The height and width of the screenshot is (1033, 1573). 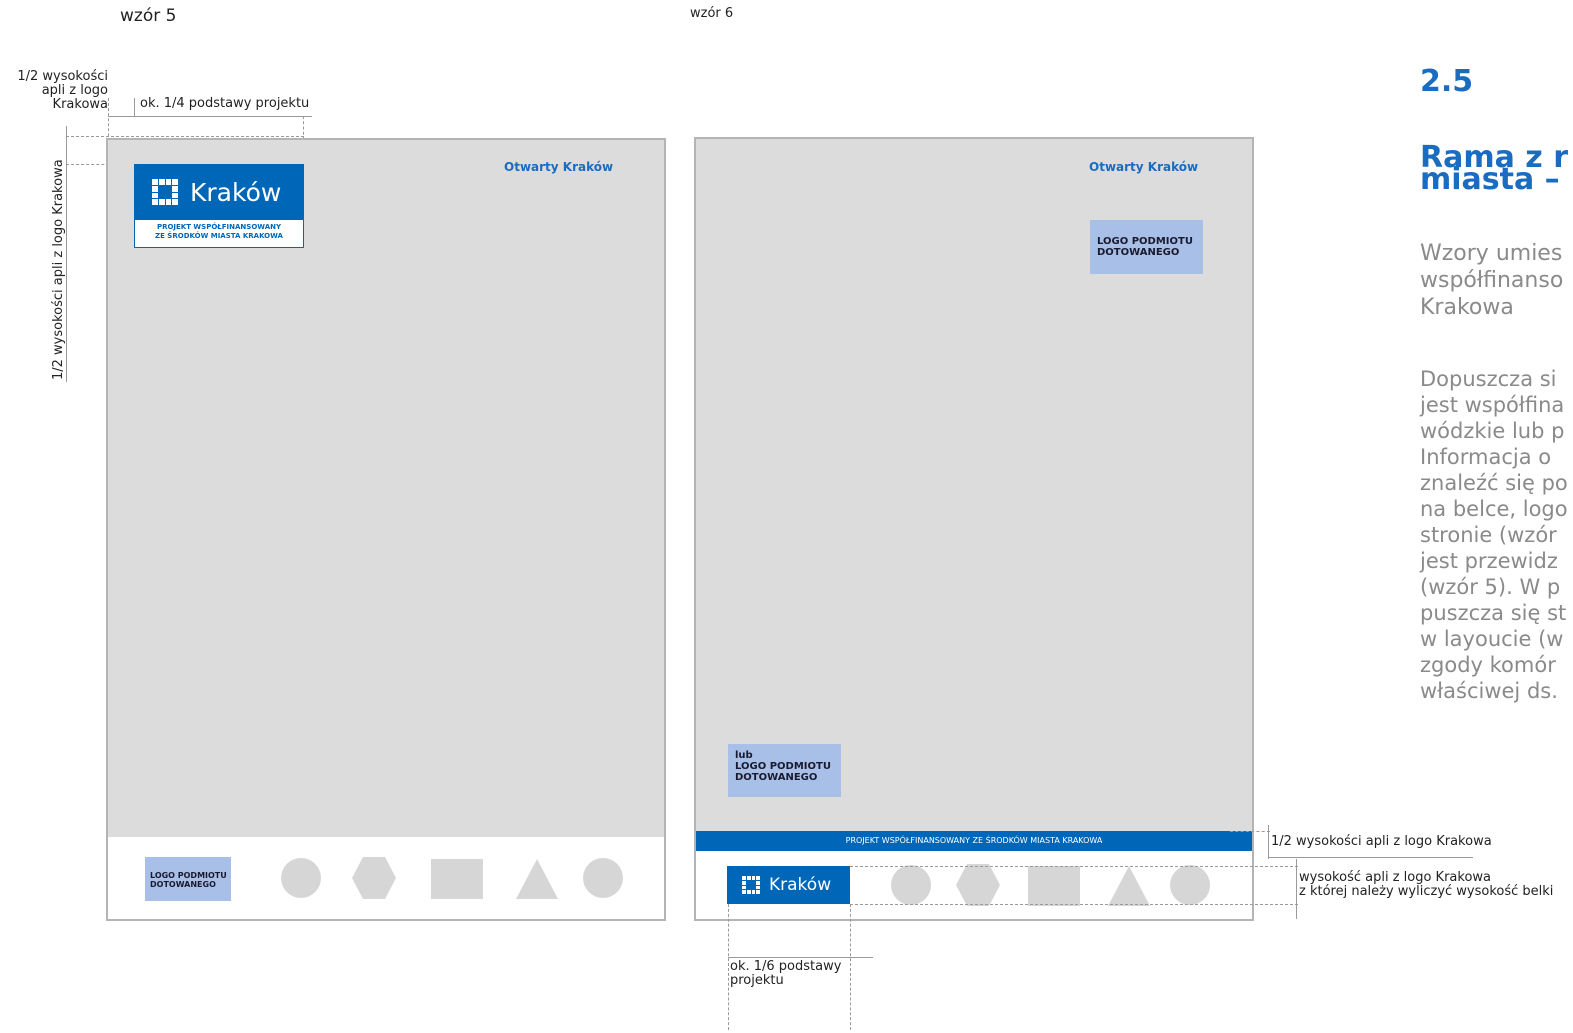 I want to click on partner-logo-rectangle, so click(x=457, y=879).